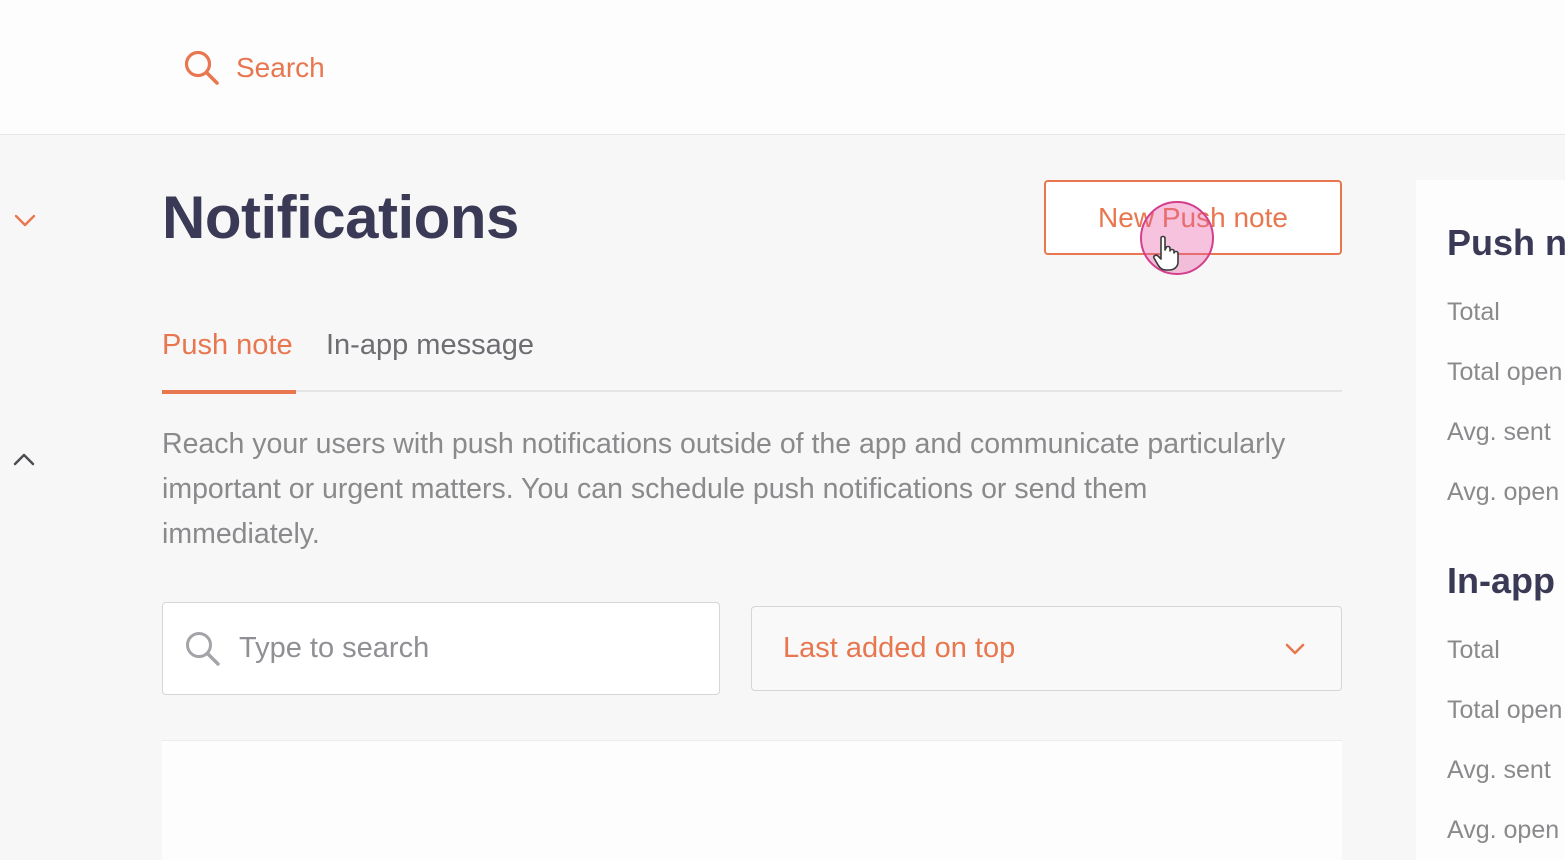 This screenshot has width=1565, height=860. I want to click on sort-dropdown: Last added on top, so click(1046, 648).